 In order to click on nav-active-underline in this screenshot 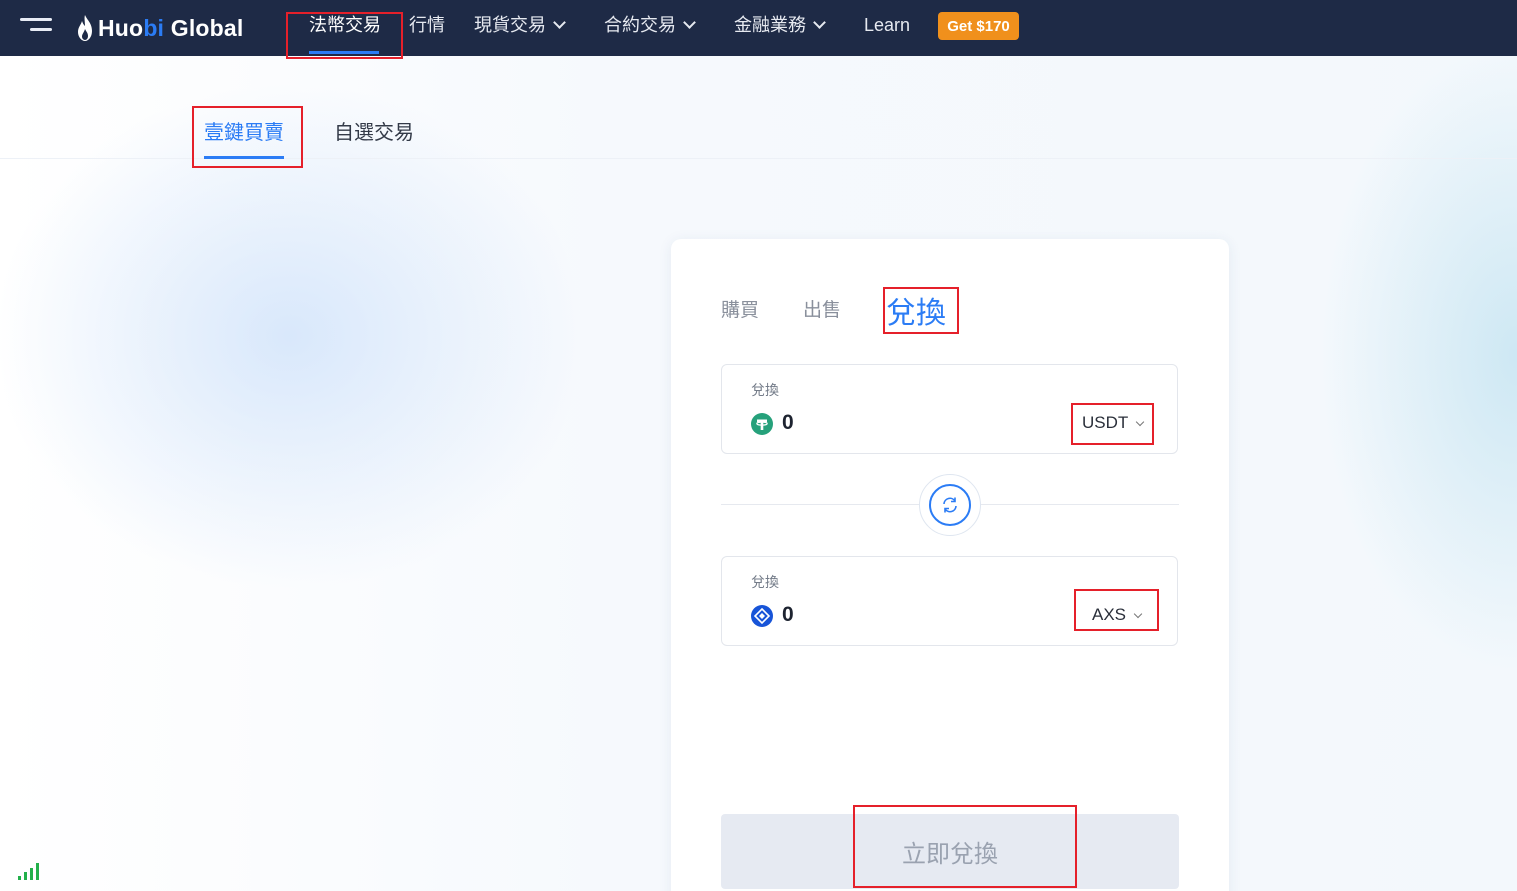, I will do `click(344, 52)`.